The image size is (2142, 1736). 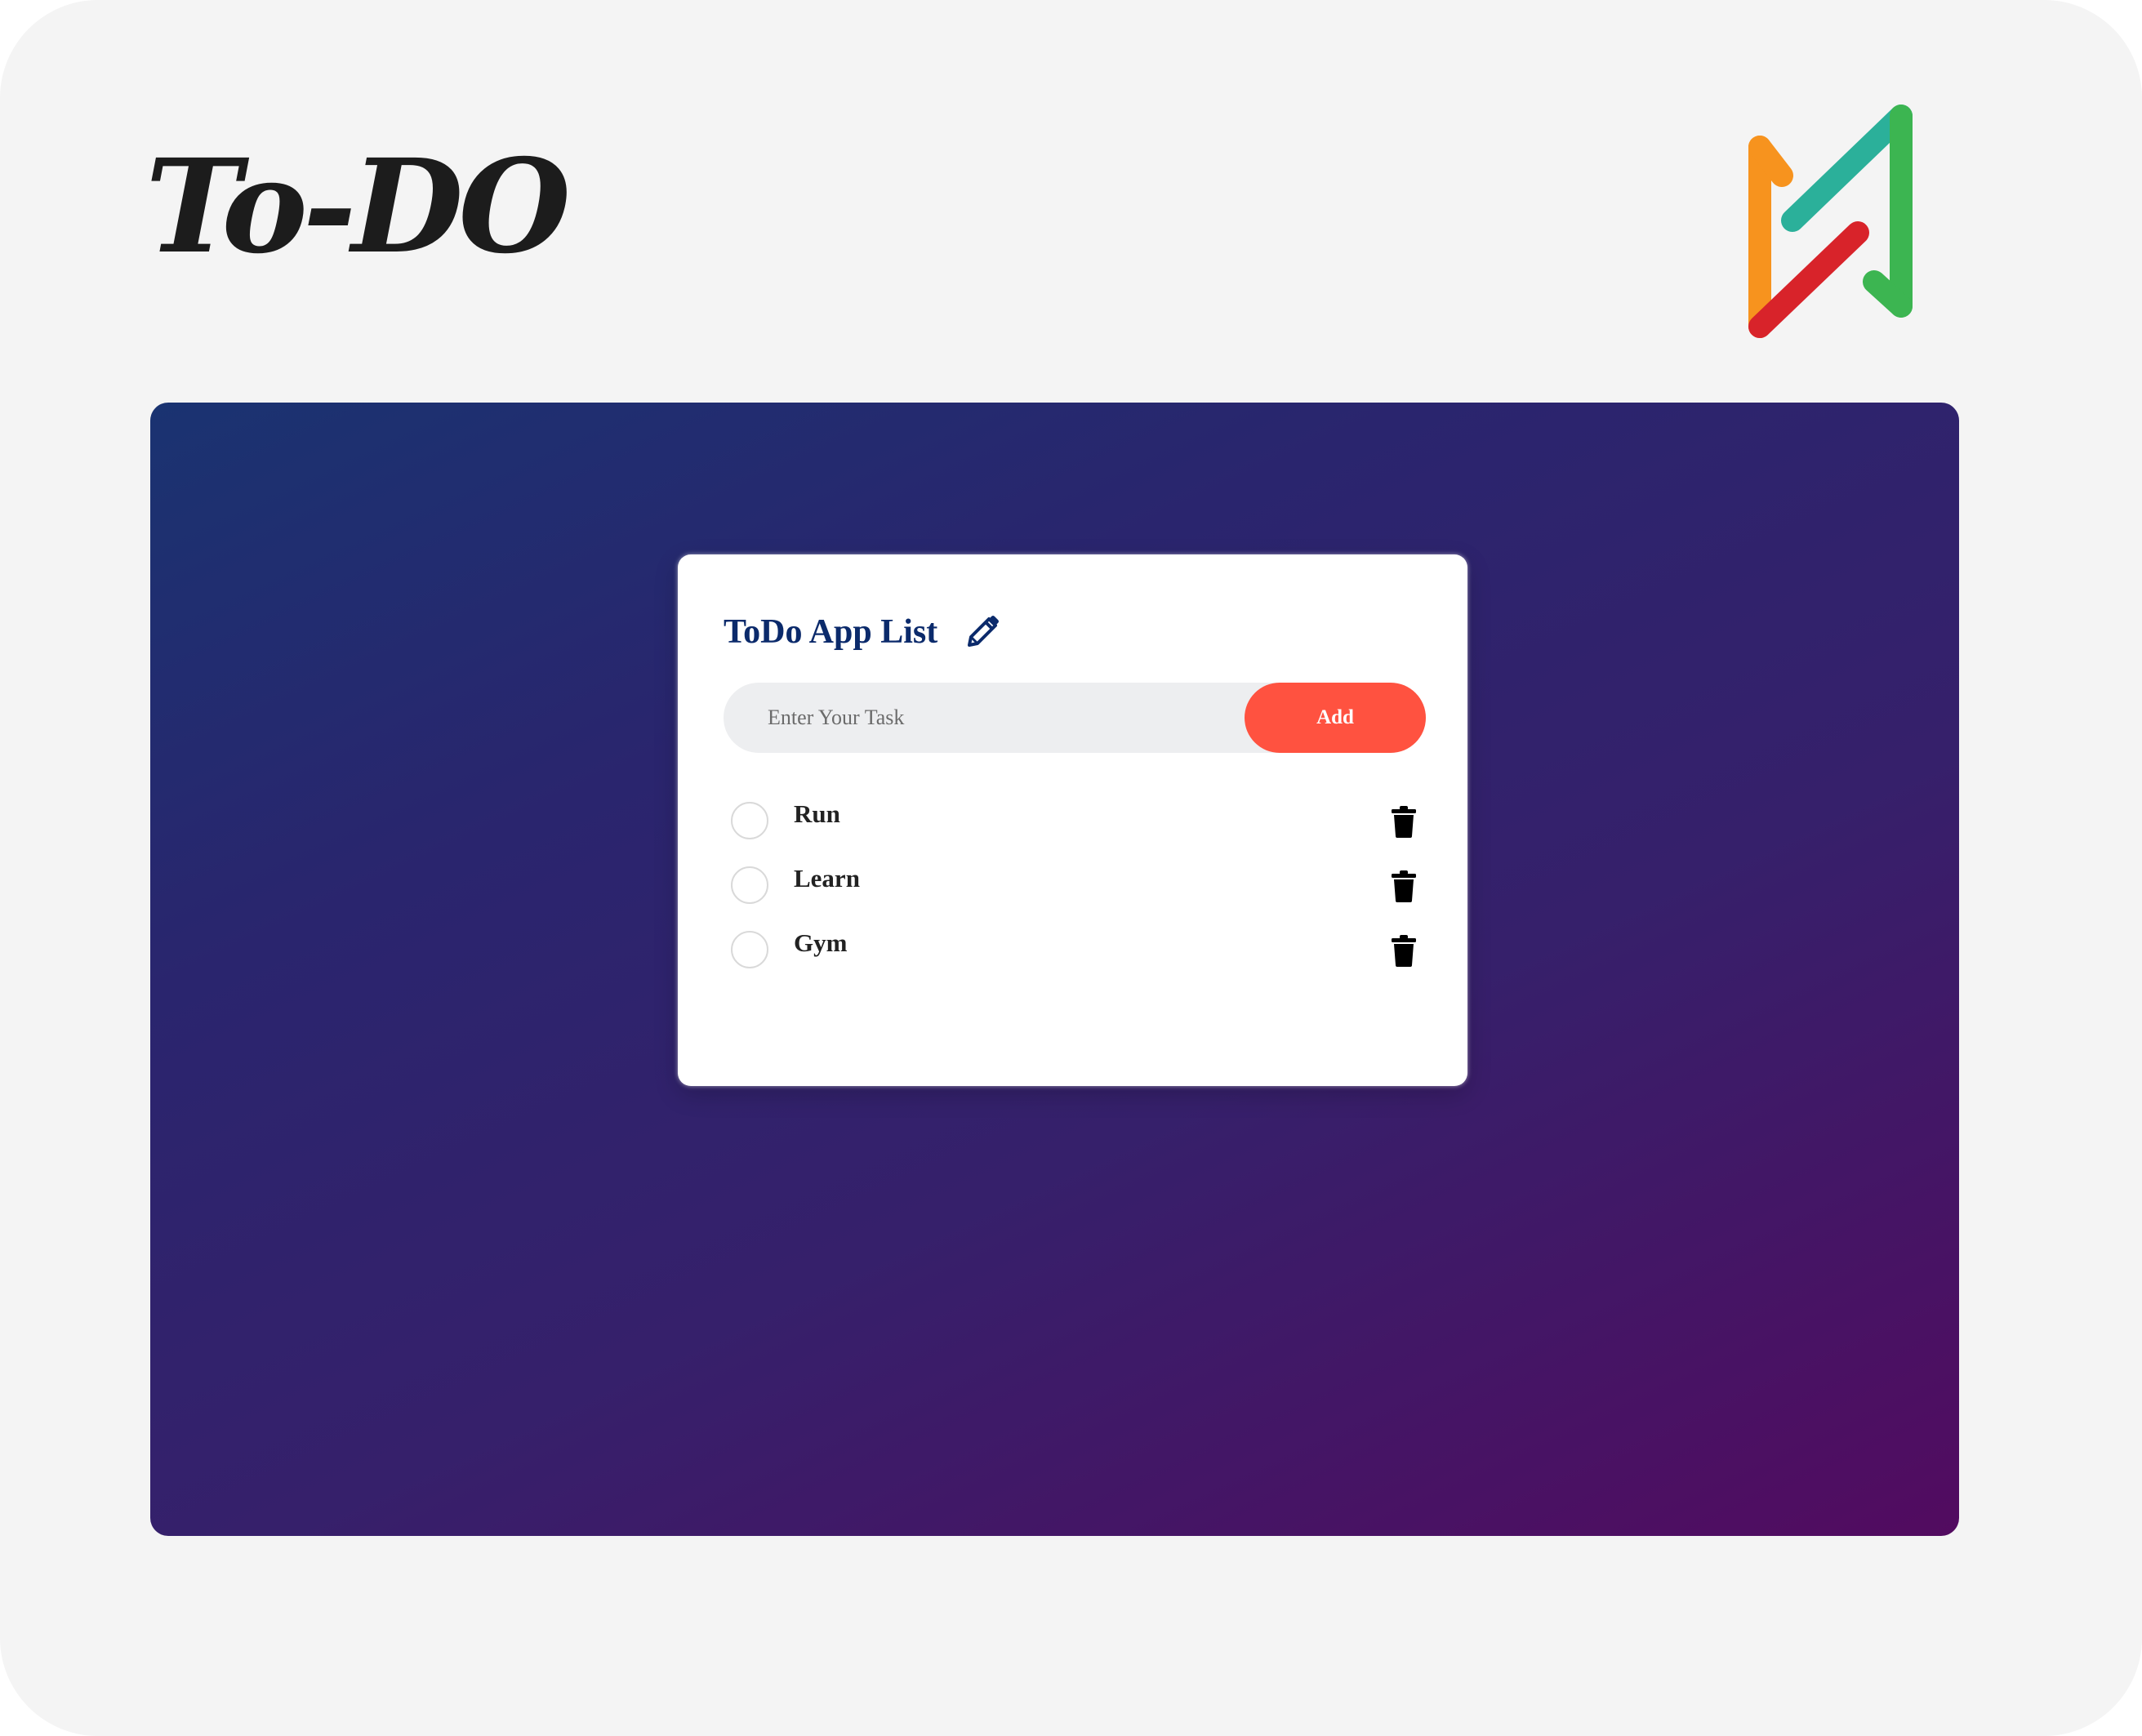 I want to click on brand-title: To-DO, so click(x=358, y=207).